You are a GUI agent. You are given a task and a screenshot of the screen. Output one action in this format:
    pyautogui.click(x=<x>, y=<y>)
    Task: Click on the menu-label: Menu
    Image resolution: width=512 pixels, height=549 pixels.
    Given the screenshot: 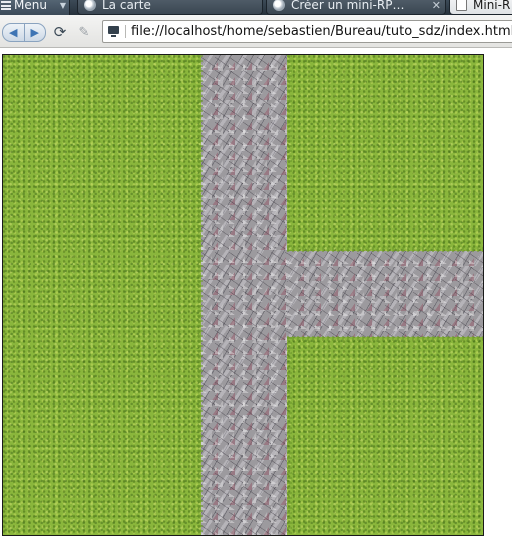 What is the action you would take?
    pyautogui.click(x=30, y=6)
    